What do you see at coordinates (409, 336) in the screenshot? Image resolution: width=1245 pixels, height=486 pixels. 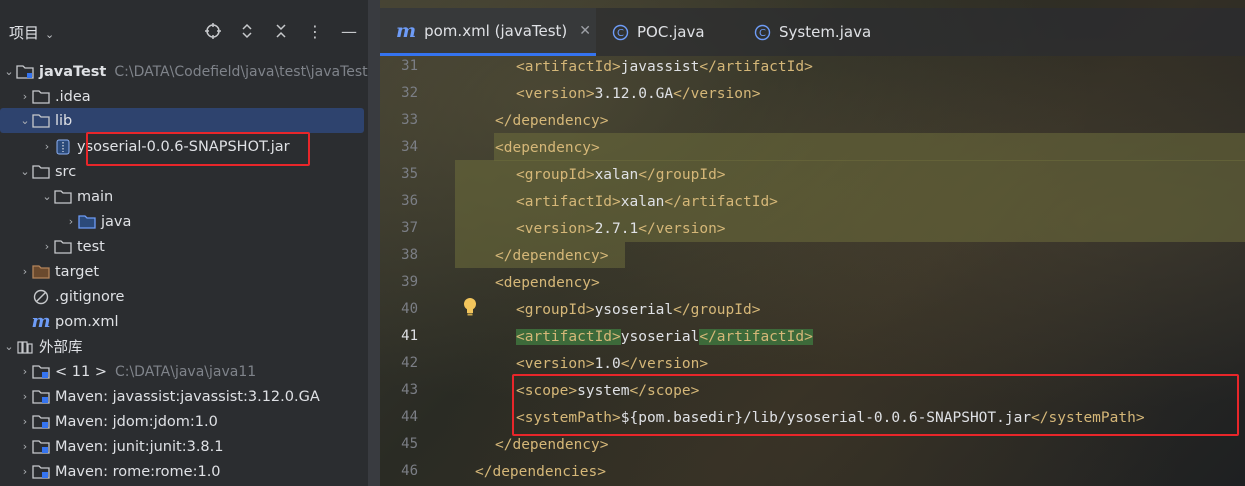 I see `line-number-current: 41` at bounding box center [409, 336].